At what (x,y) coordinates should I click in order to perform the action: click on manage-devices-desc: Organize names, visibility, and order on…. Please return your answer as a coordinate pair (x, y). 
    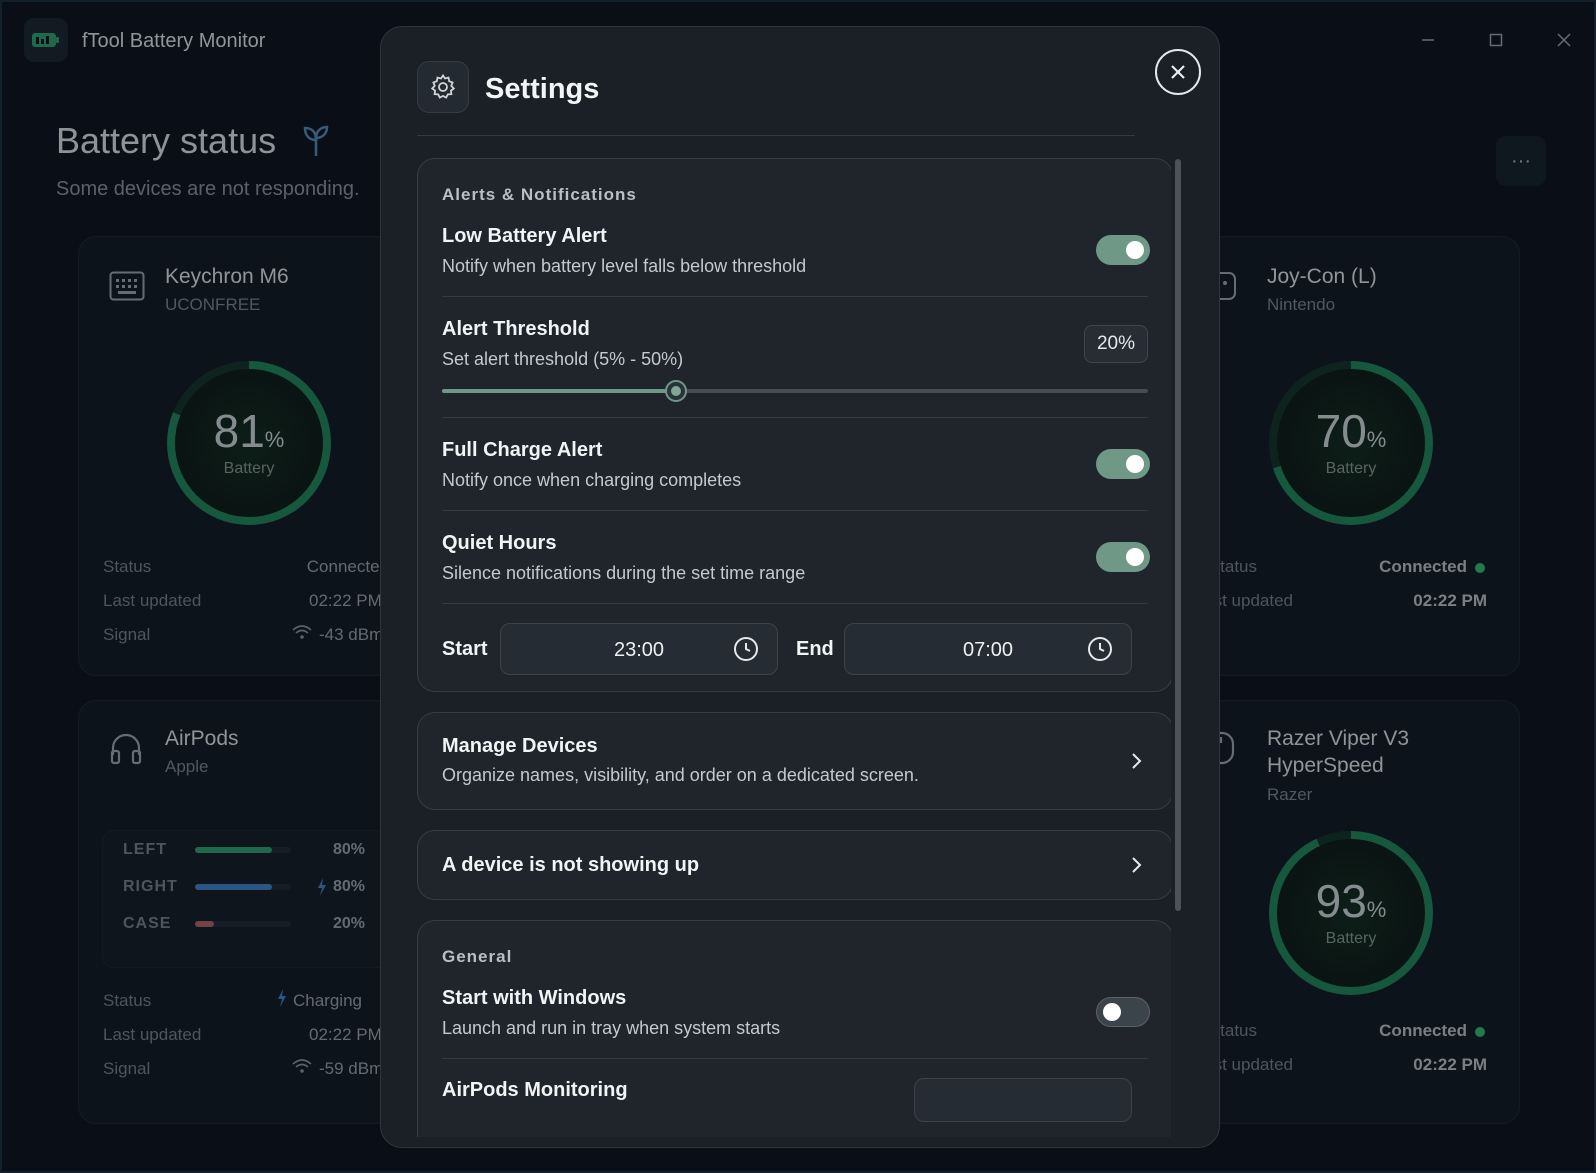
    Looking at the image, I should click on (680, 775).